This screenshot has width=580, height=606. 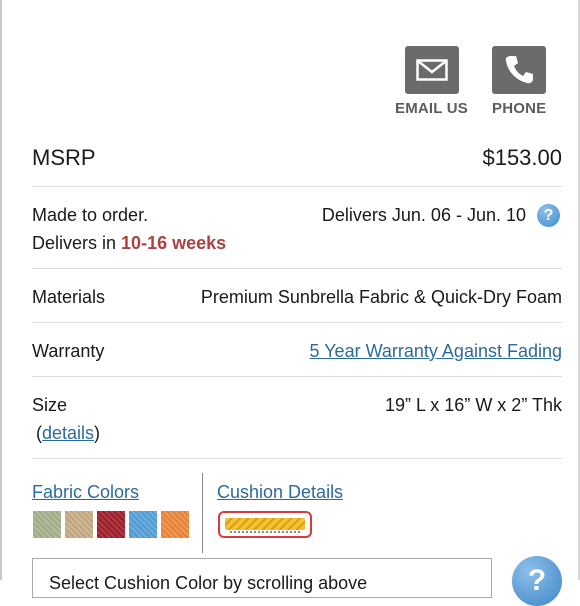 What do you see at coordinates (74, 243) in the screenshot?
I see `delivers-in-prefix: Delivers in` at bounding box center [74, 243].